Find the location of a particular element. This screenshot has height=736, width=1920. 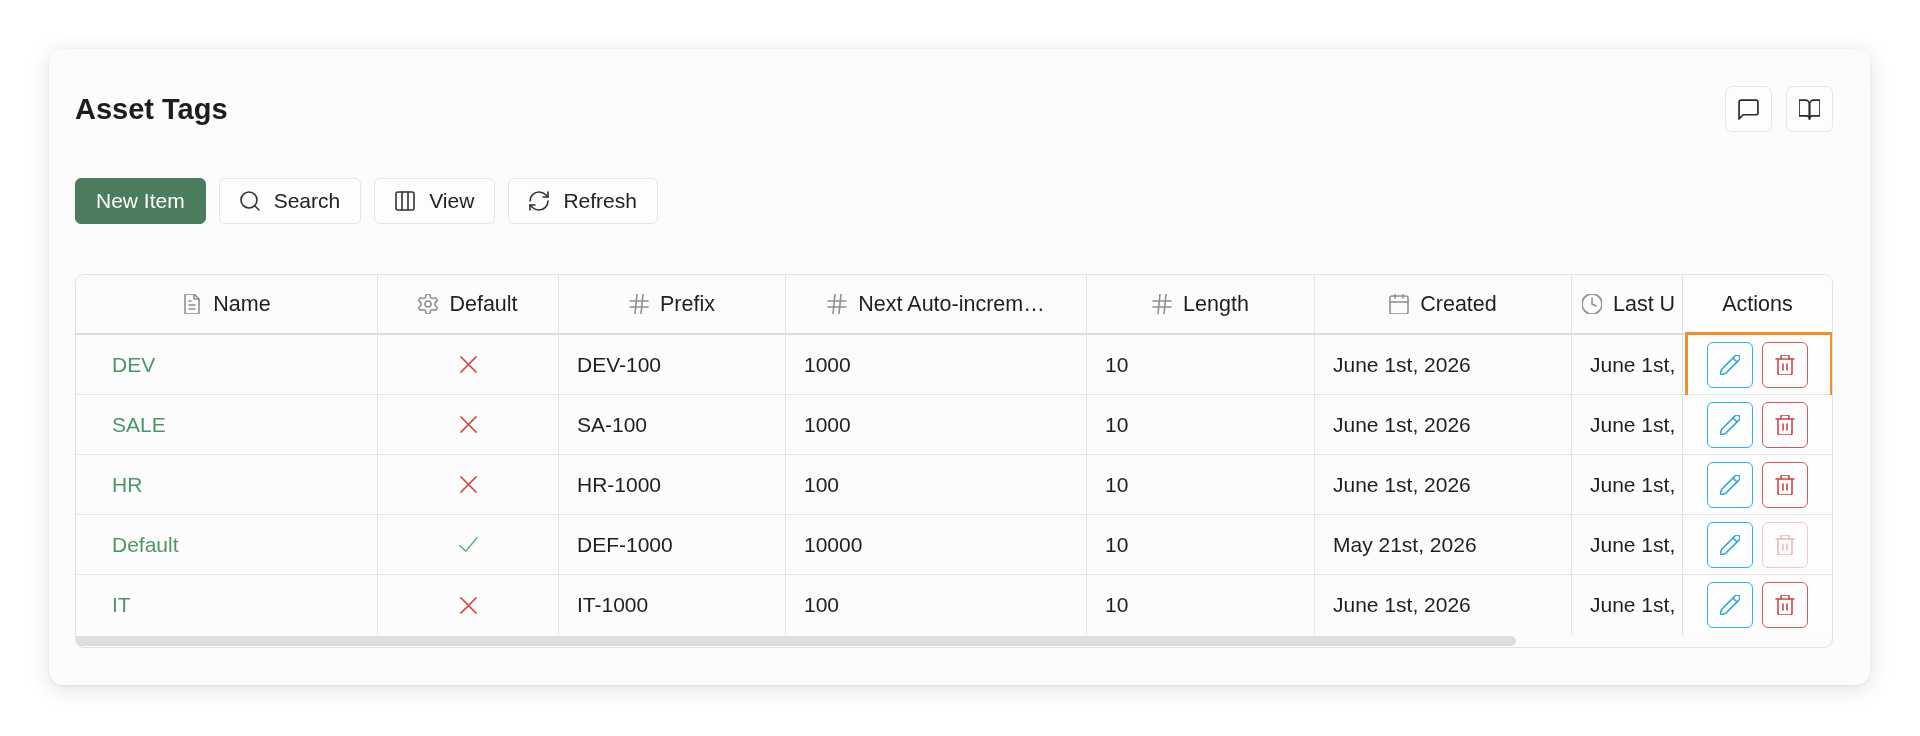

column-header: Created is located at coordinates (1458, 304).